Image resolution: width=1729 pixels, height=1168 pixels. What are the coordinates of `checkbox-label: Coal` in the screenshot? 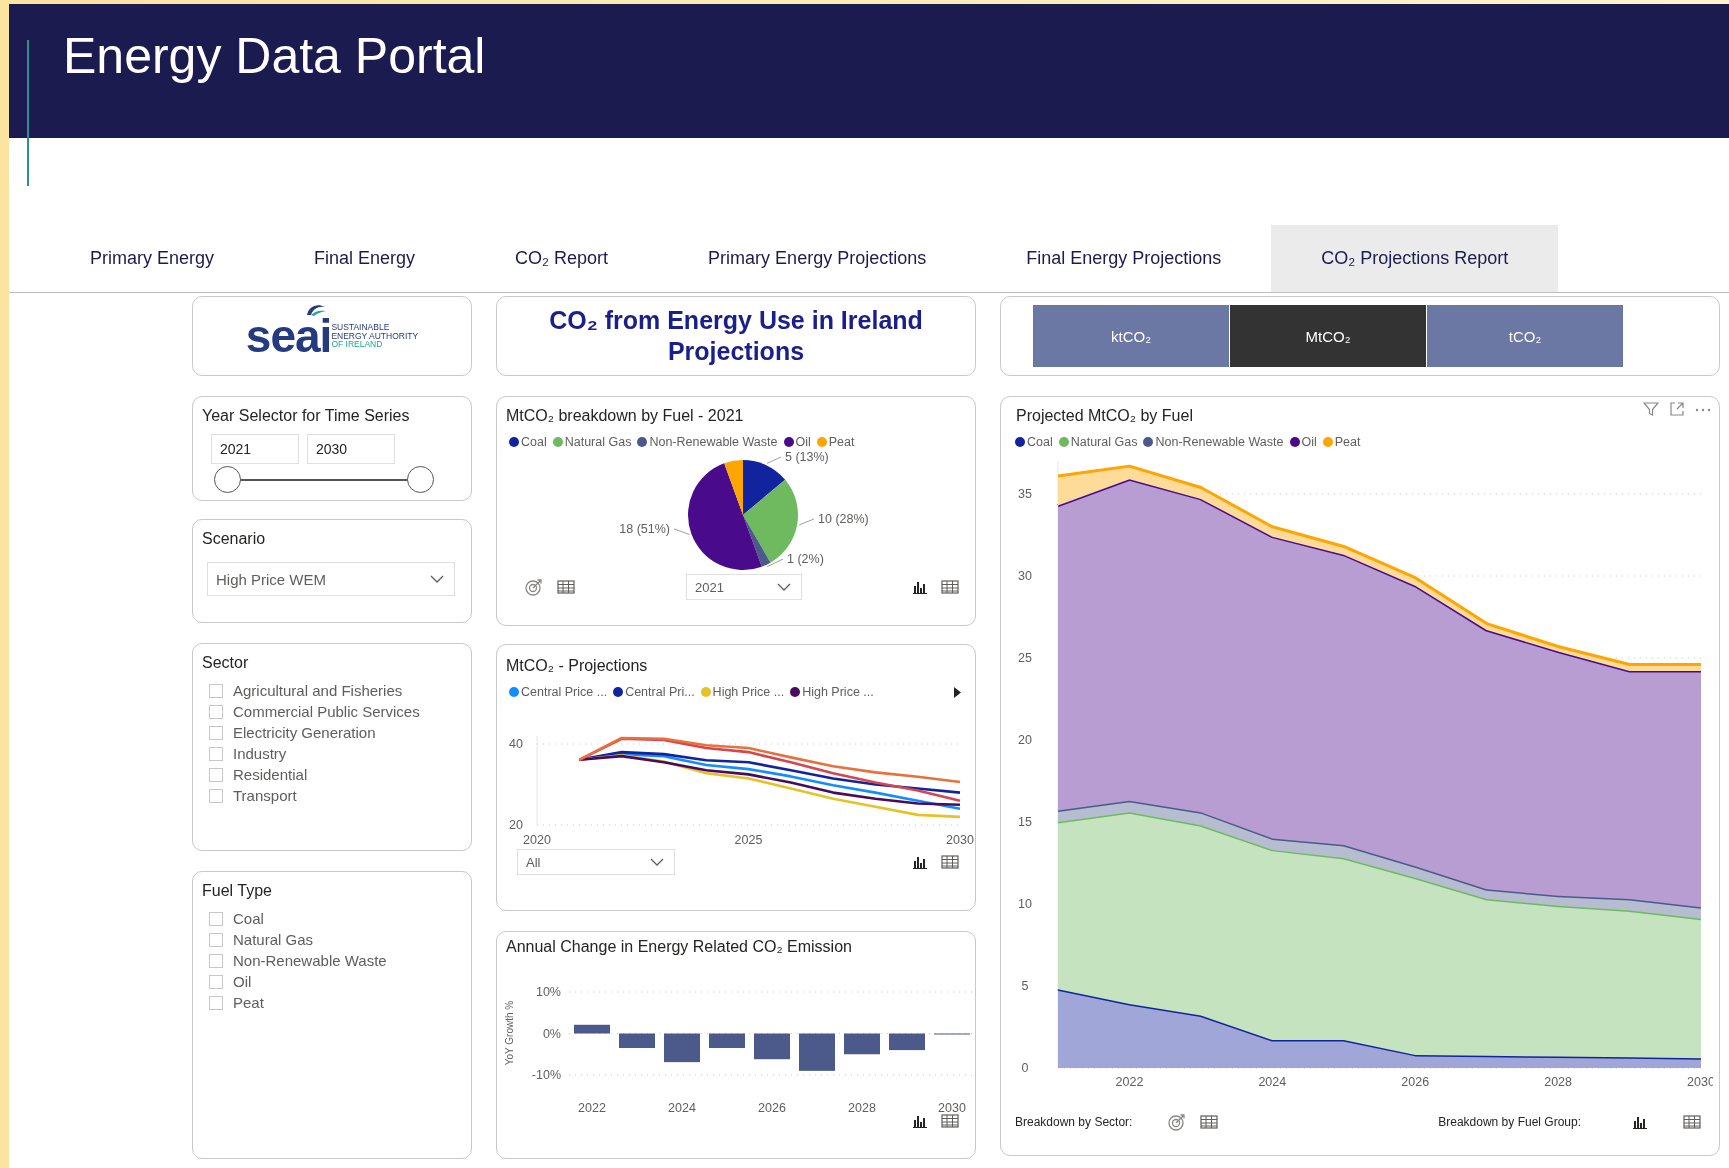 It's located at (248, 918).